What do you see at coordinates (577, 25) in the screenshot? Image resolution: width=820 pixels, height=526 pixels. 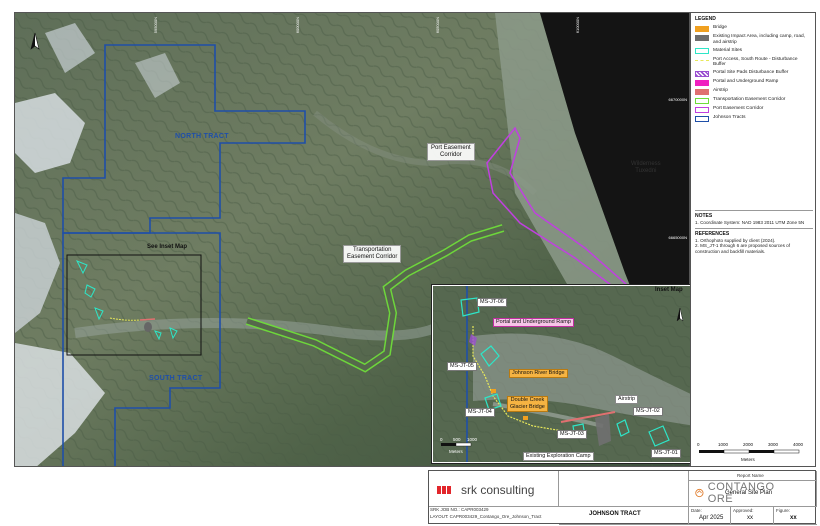 I see `coord-tick: 610000N` at bounding box center [577, 25].